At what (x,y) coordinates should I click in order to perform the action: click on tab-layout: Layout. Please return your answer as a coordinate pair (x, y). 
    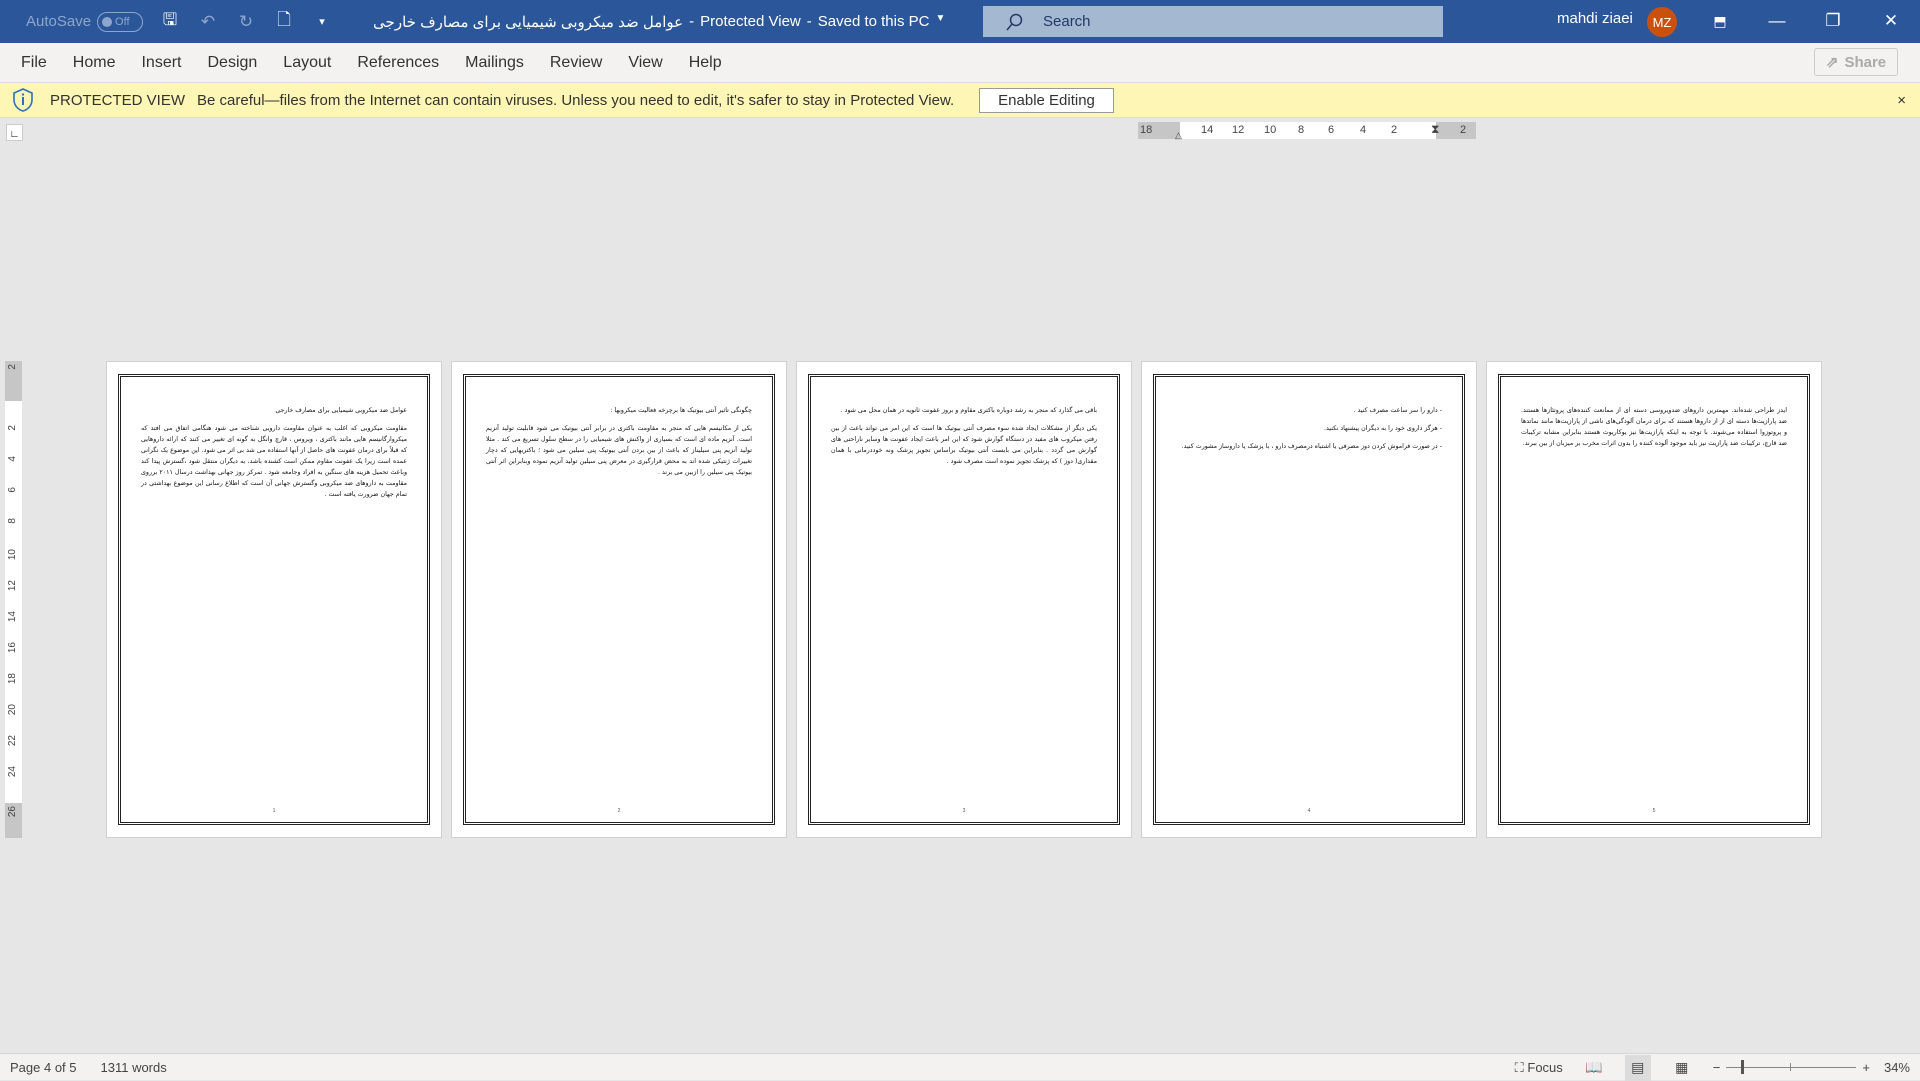
    Looking at the image, I should click on (307, 63).